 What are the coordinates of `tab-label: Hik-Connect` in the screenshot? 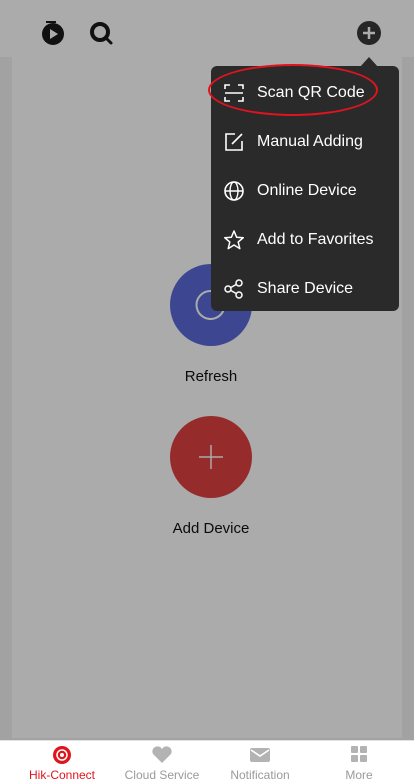 It's located at (62, 775).